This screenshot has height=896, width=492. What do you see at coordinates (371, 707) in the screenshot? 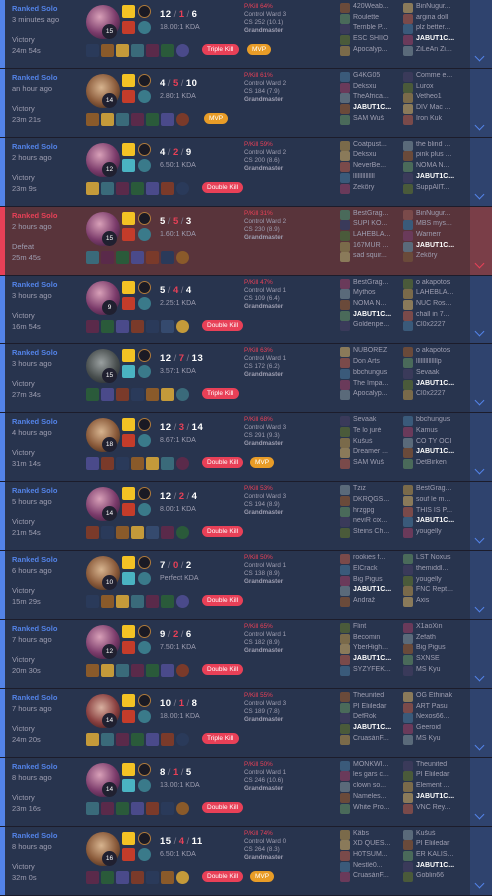
I see `participant: PI Eliiledar` at bounding box center [371, 707].